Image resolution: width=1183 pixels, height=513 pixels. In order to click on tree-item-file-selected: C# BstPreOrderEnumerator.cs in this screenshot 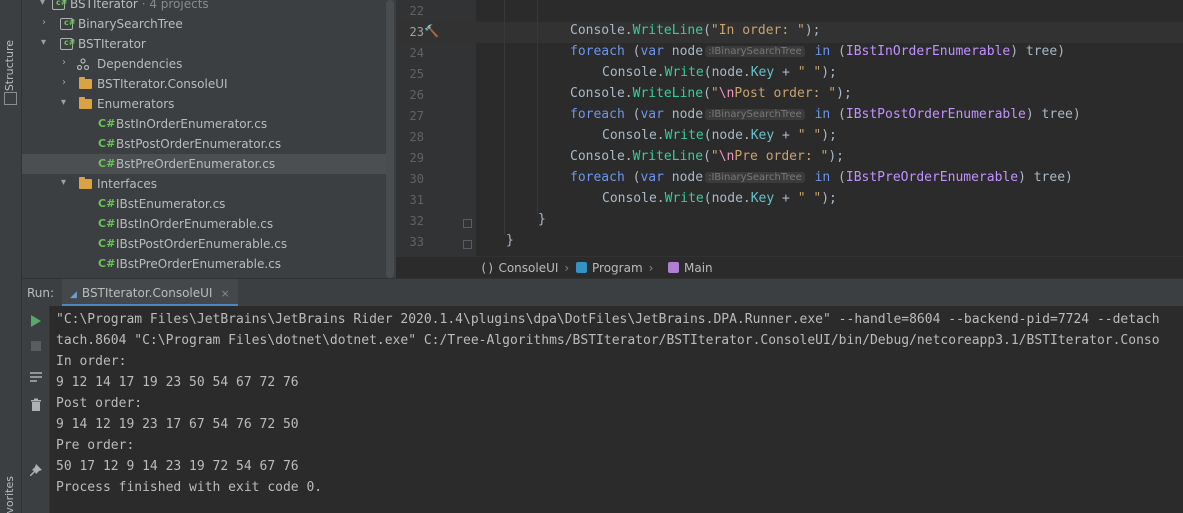, I will do `click(204, 164)`.